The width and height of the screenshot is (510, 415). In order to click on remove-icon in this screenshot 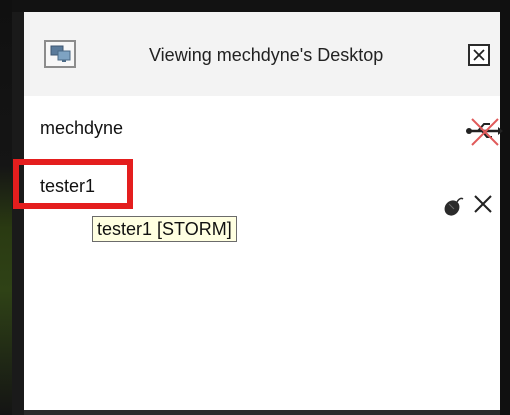, I will do `click(483, 204)`.